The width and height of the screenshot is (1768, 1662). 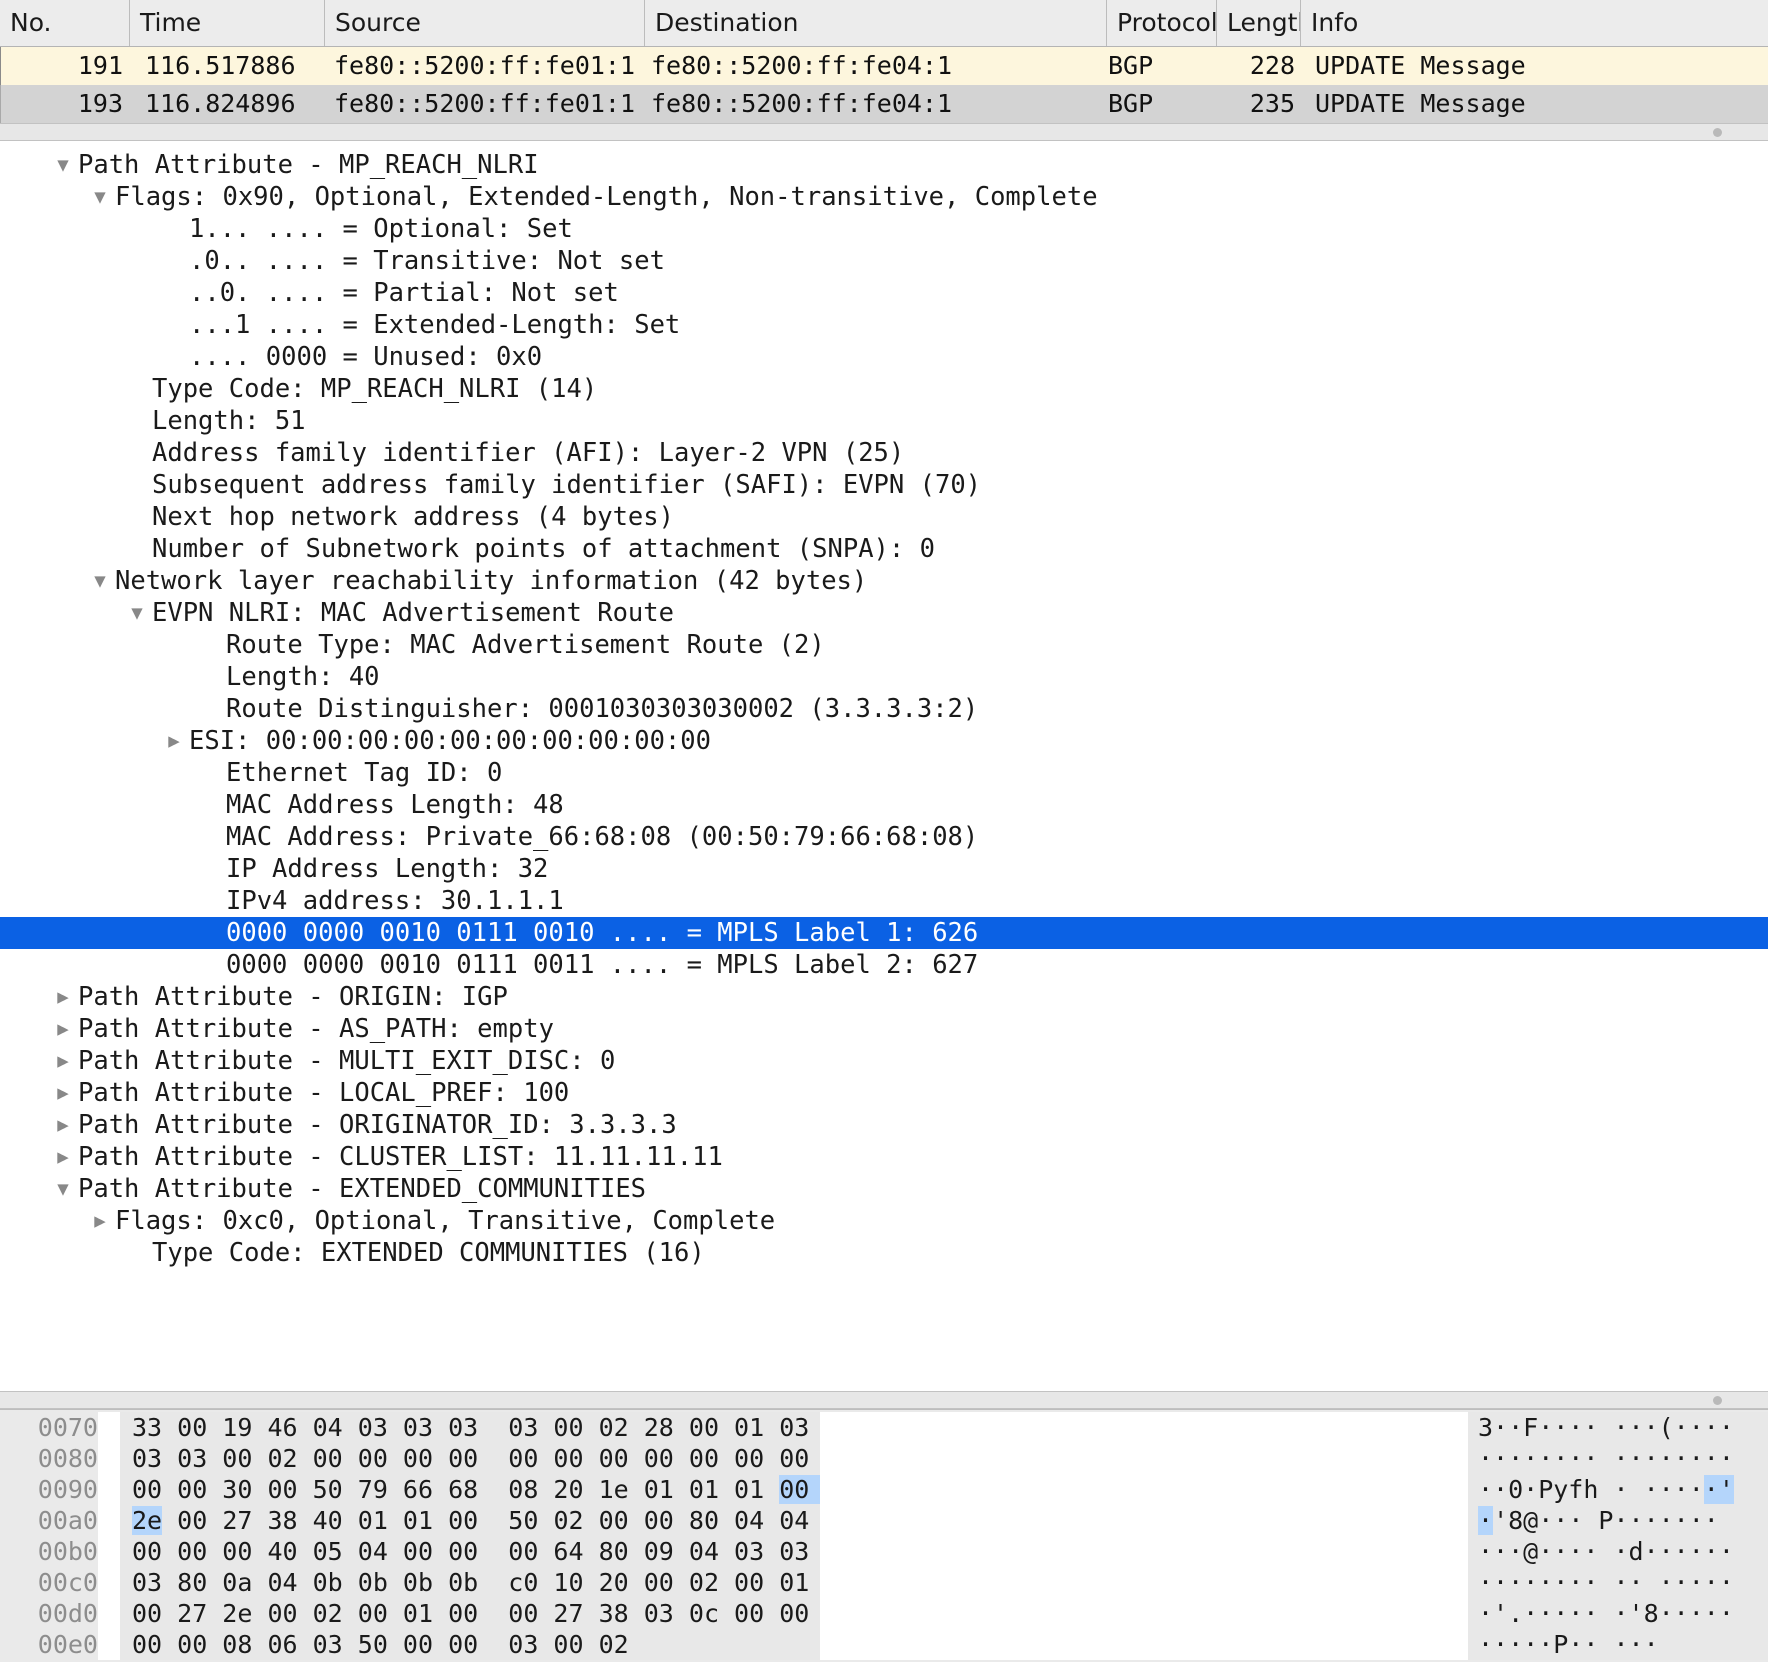 What do you see at coordinates (884, 1061) in the screenshot?
I see `tree-item: ▶ Path Attribute - MULTI_EXIT_DISC: 0` at bounding box center [884, 1061].